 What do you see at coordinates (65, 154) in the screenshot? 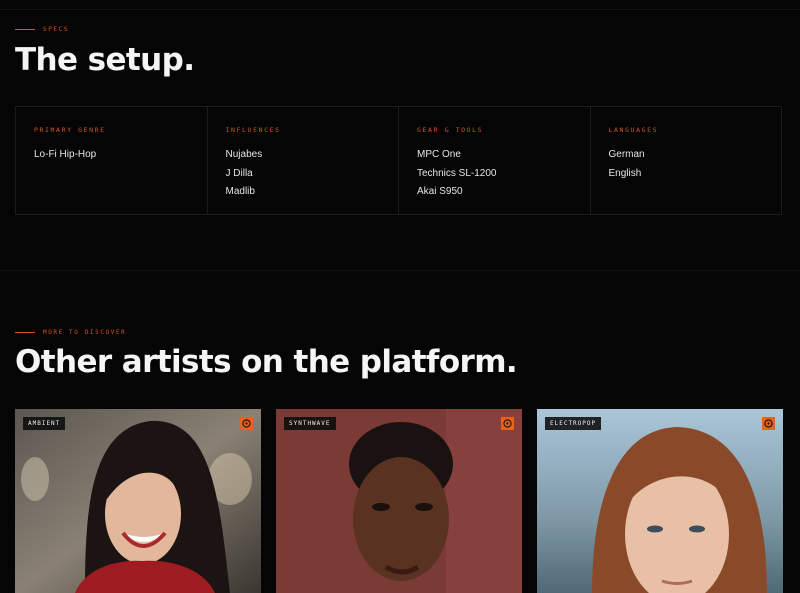
I see `spec-value: Lo-Fi Hip-Hop` at bounding box center [65, 154].